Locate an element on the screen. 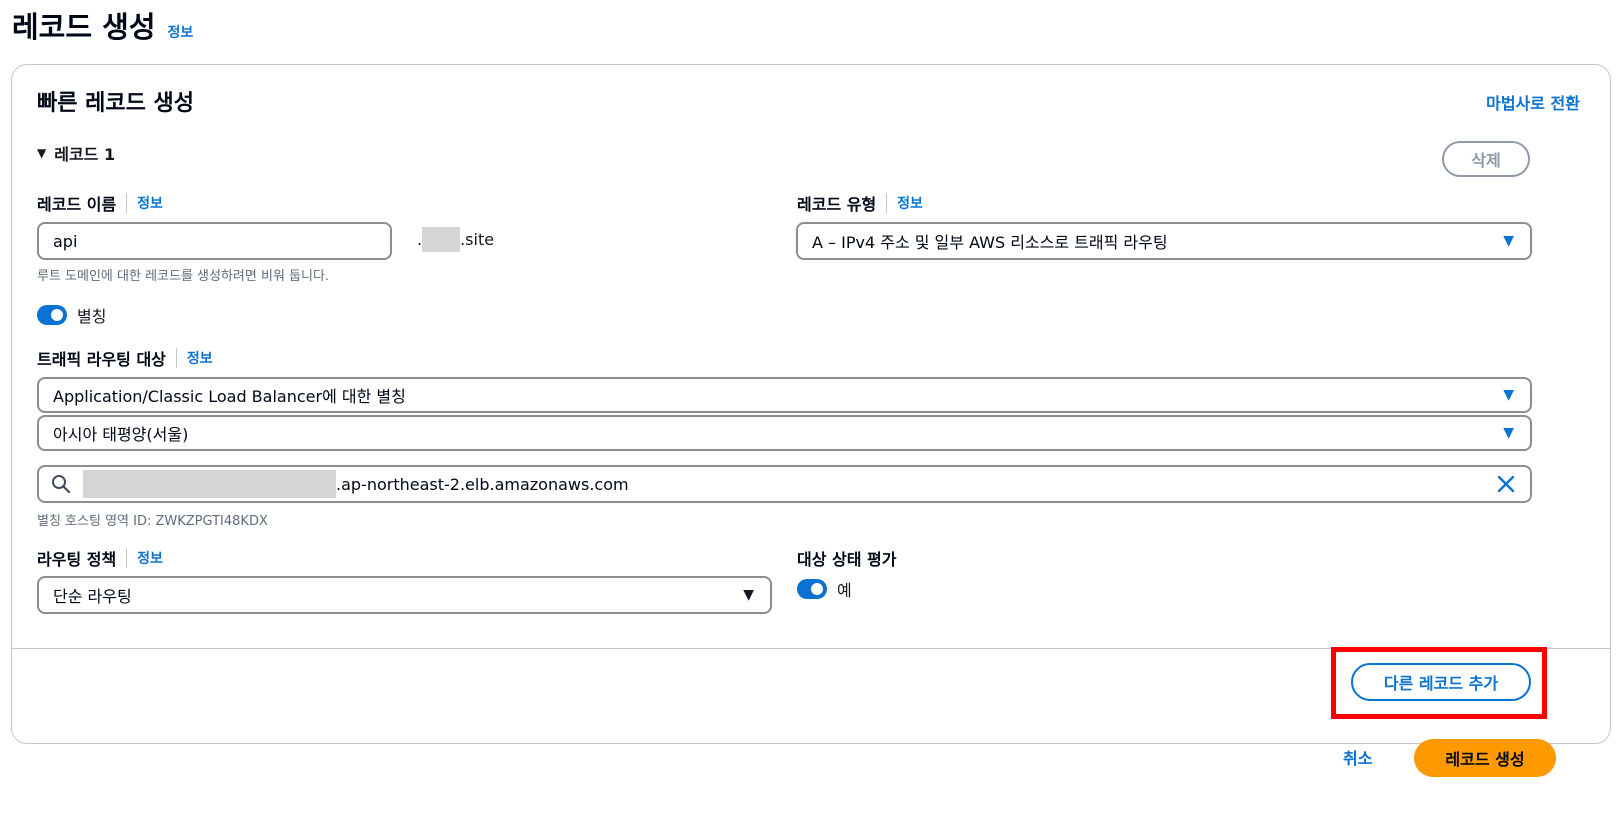  routing-policy-label: 라우팅 정책 정보 is located at coordinates (100, 558).